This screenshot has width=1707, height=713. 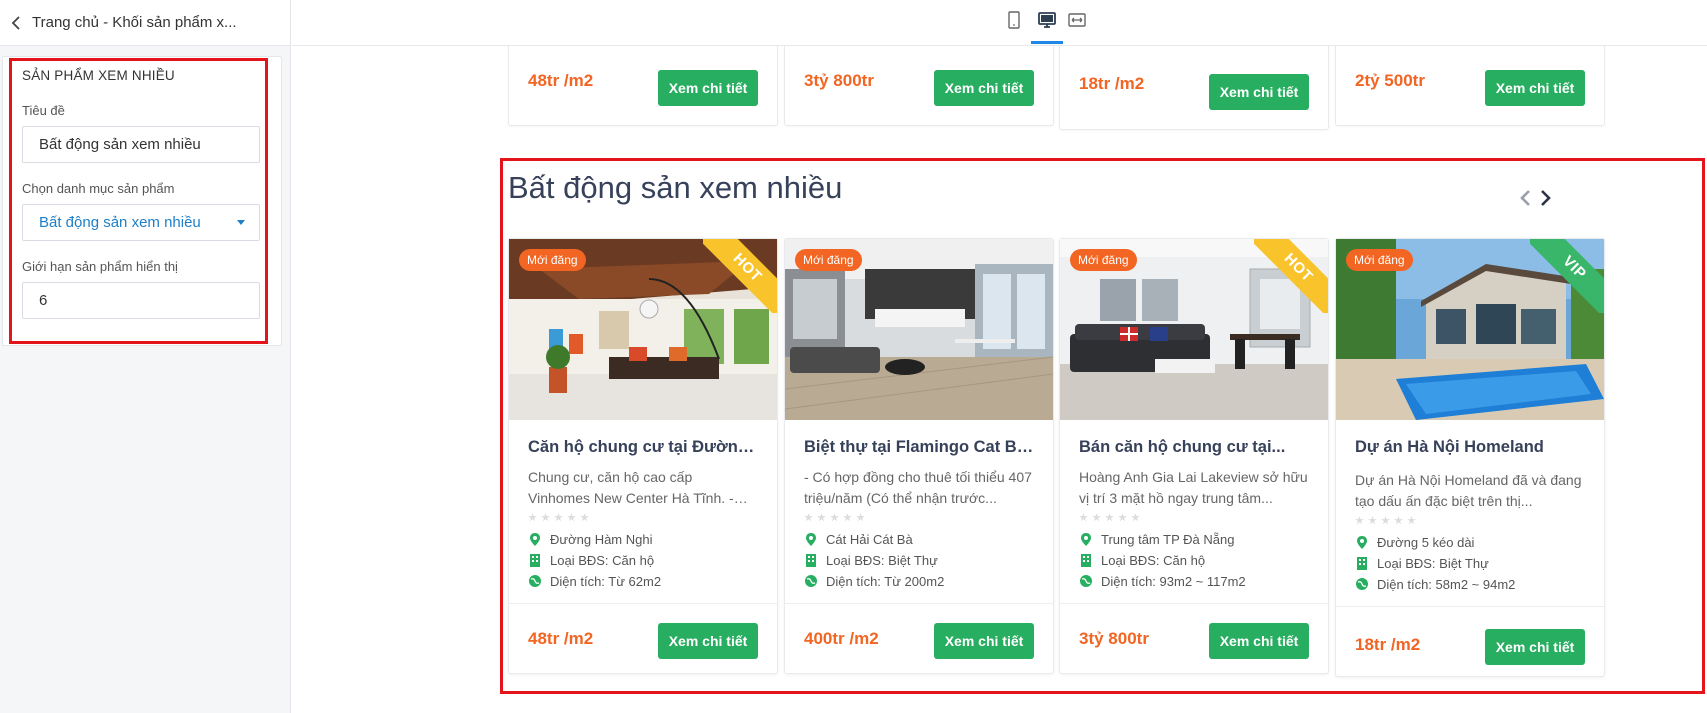 What do you see at coordinates (98, 75) in the screenshot?
I see `section-heading: SẢN PHẨM XEM NHIỀU` at bounding box center [98, 75].